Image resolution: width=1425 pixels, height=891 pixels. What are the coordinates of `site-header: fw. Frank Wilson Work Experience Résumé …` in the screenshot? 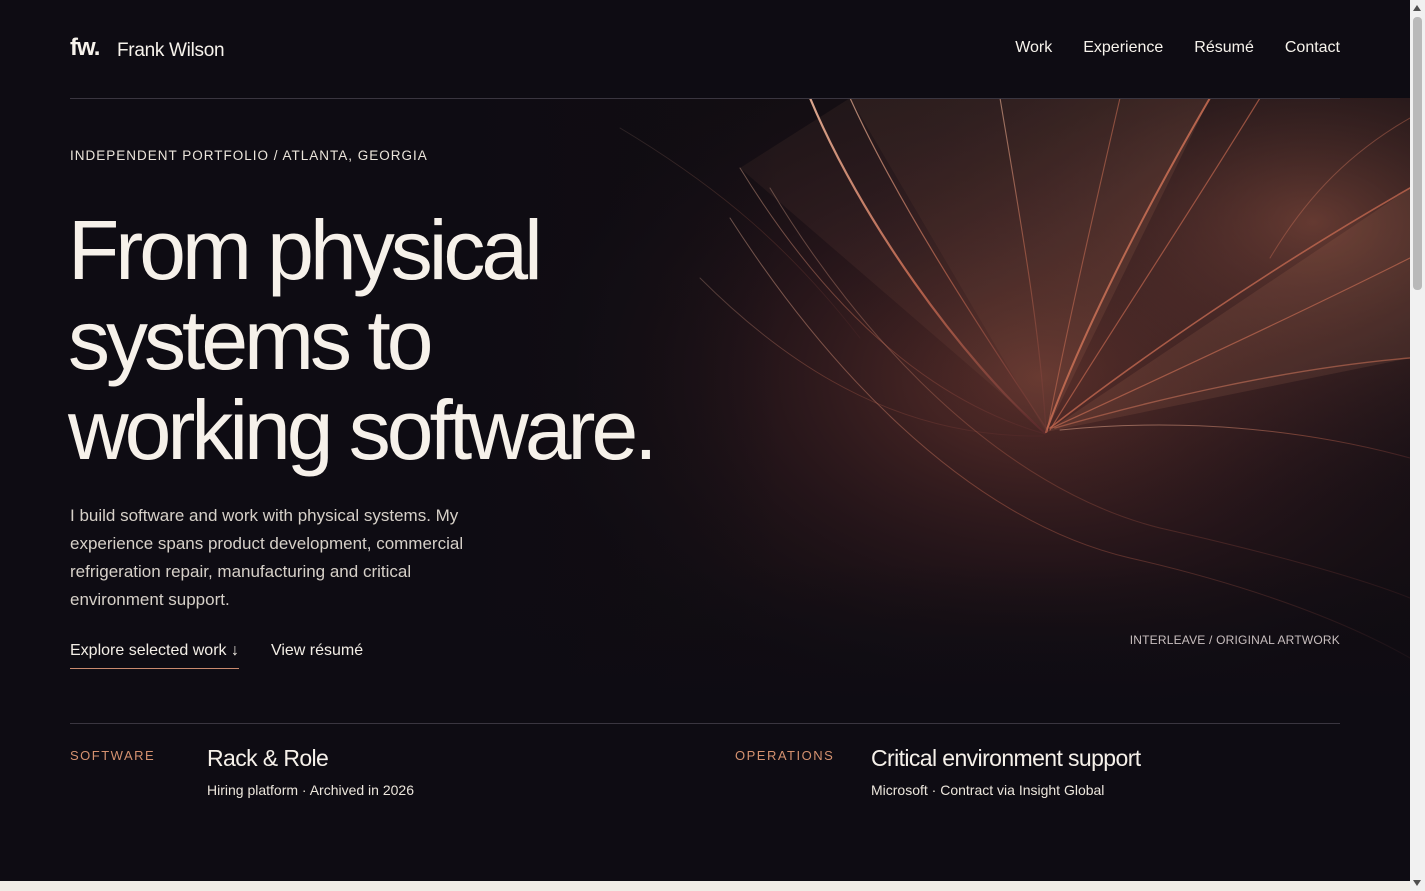 It's located at (705, 49).